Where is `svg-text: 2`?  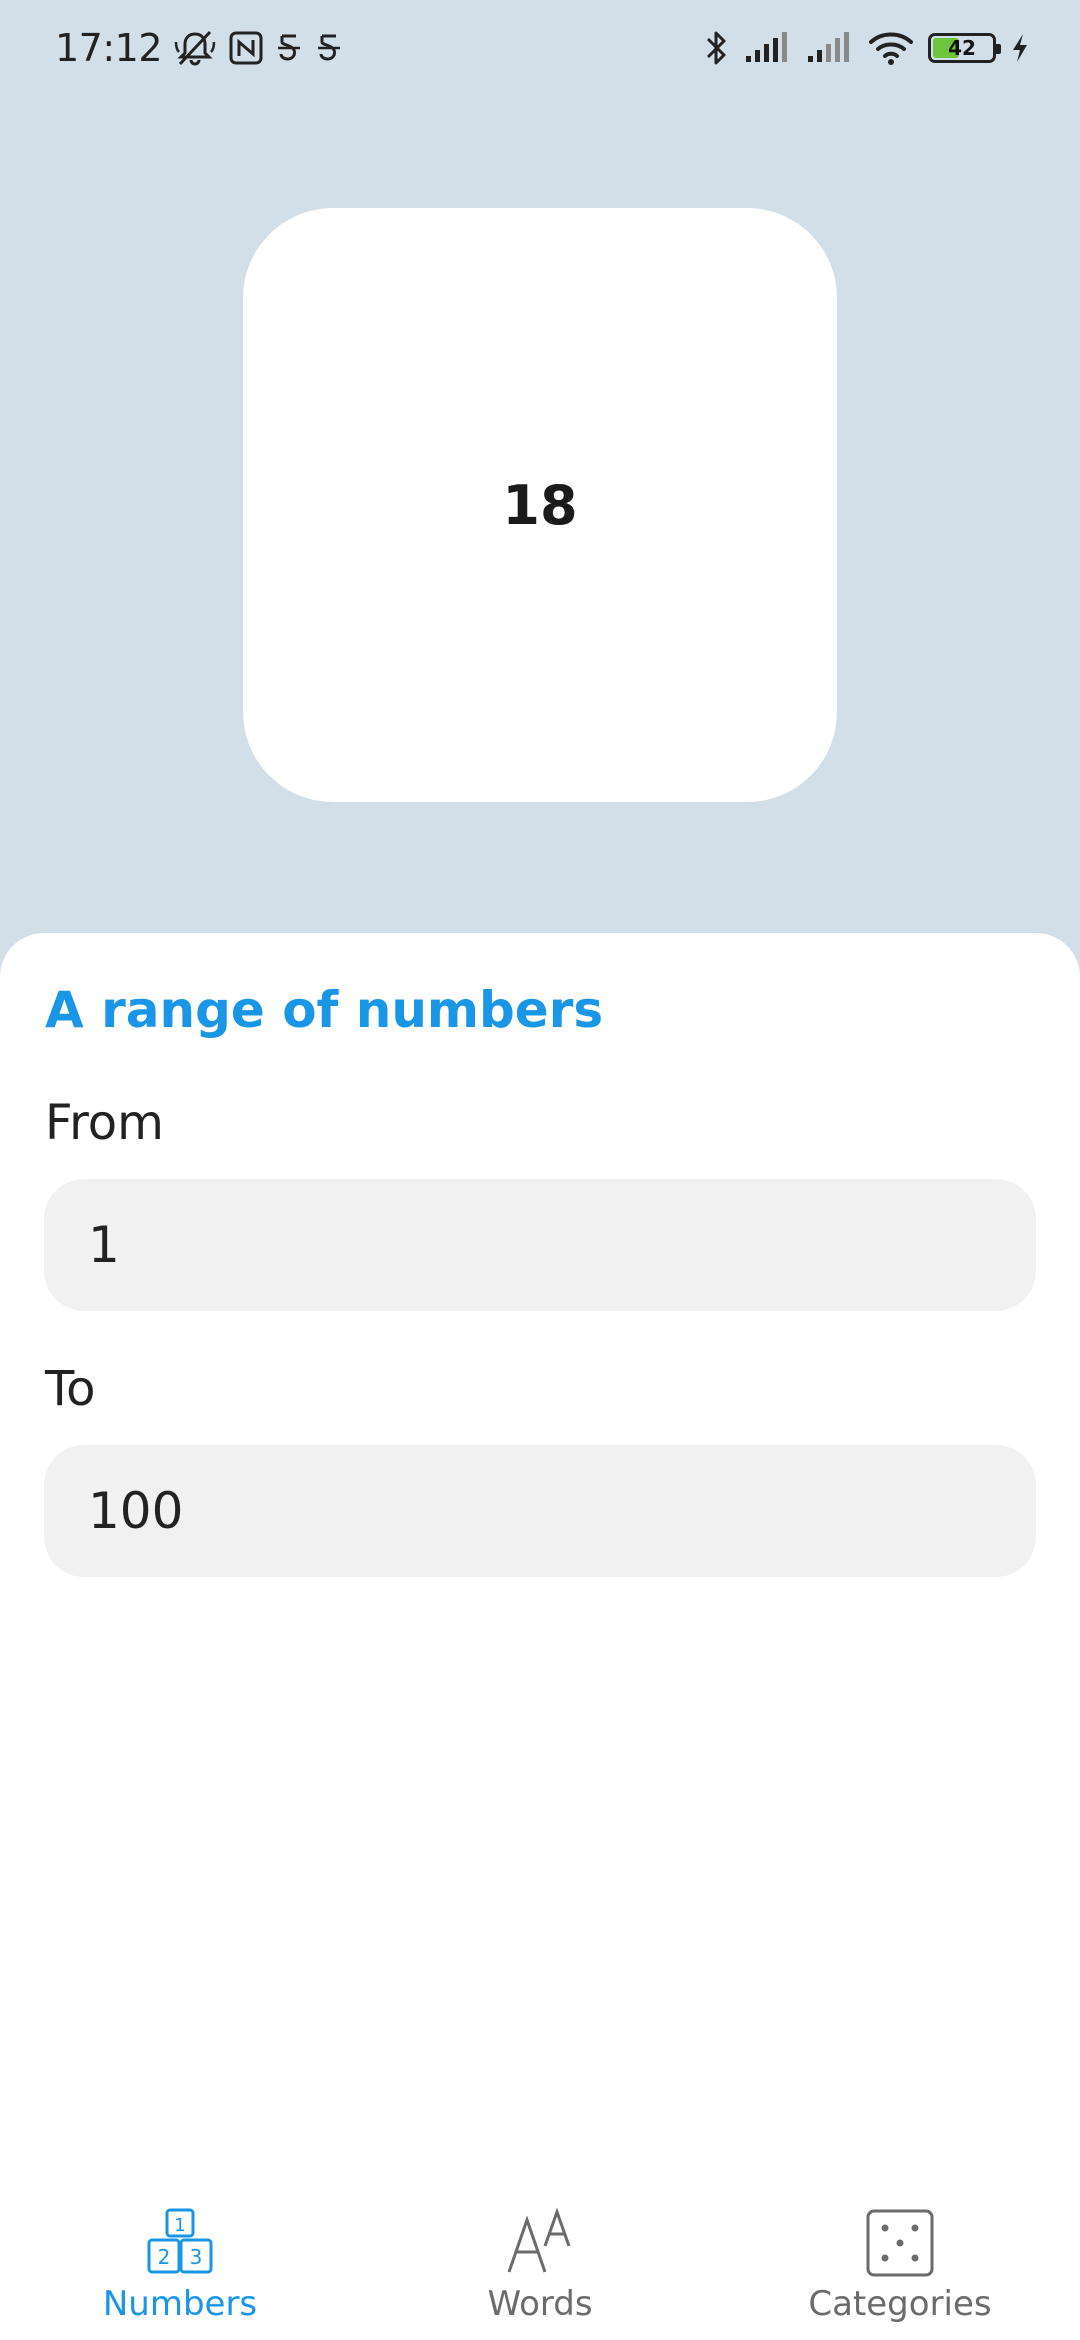
svg-text: 2 is located at coordinates (164, 2257).